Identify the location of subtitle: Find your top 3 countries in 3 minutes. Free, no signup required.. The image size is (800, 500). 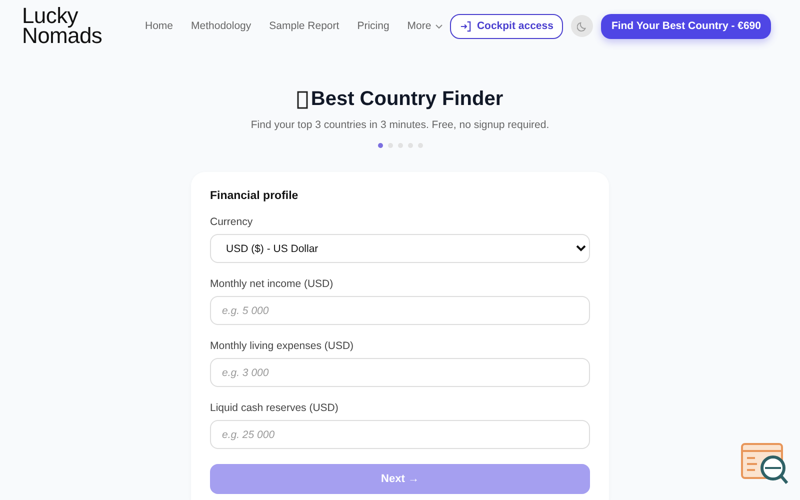
(400, 125).